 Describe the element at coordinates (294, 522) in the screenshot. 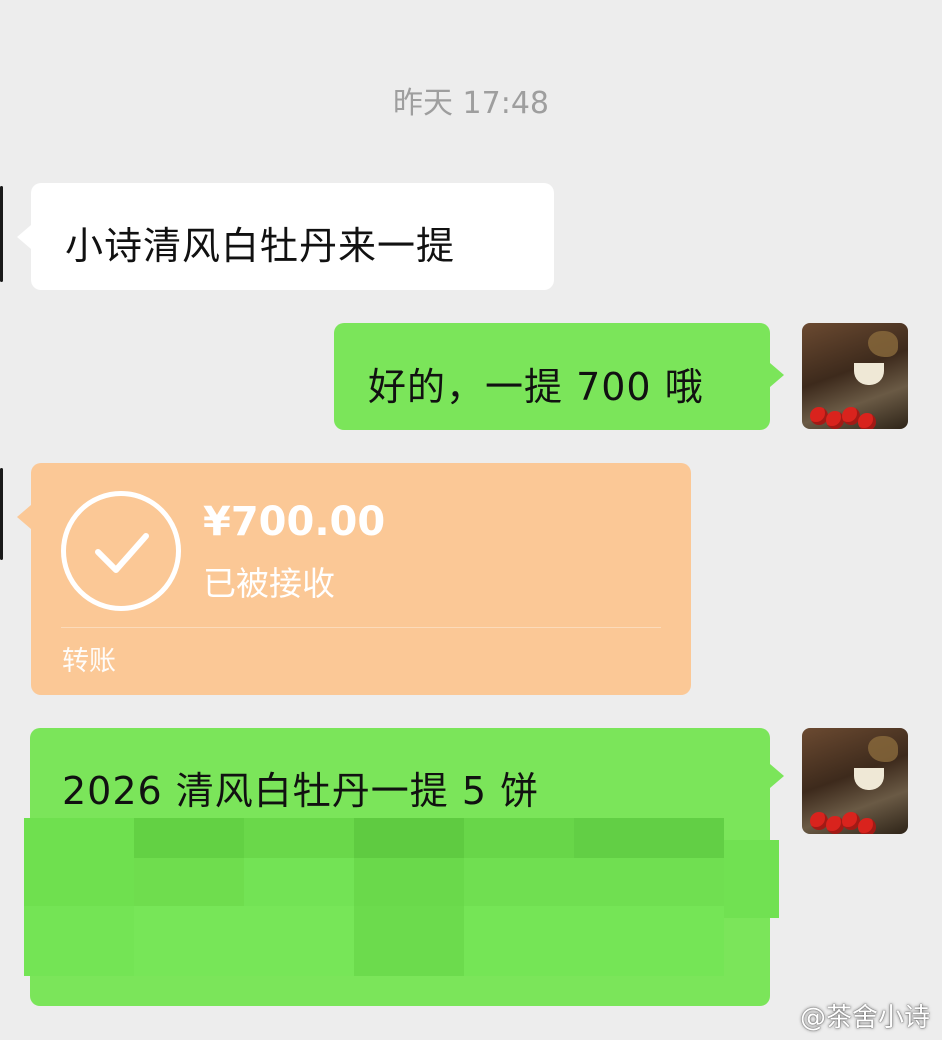

I see `transfer-amount: ¥700.00` at that location.